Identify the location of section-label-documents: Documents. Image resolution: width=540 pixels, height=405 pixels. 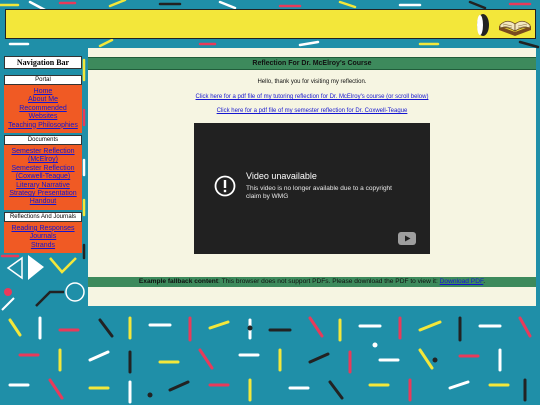
(43, 140).